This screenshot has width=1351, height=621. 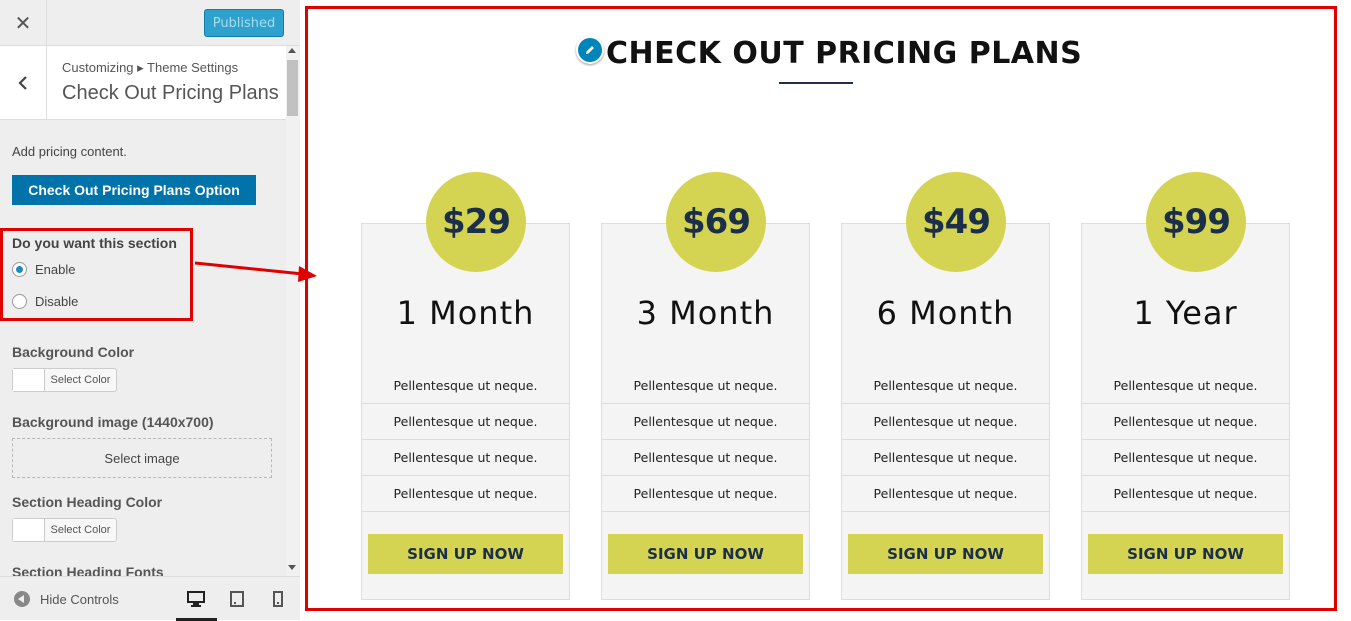 I want to click on collapse-icon, so click(x=22, y=599).